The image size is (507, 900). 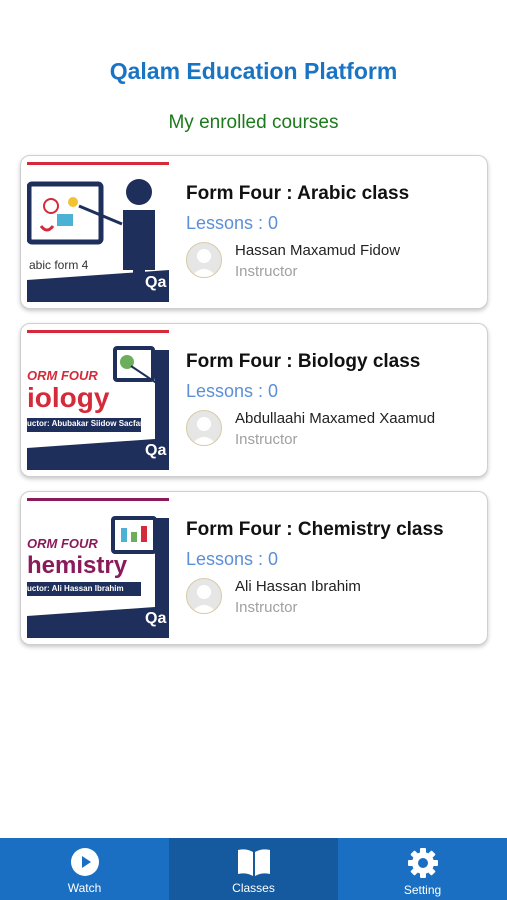 What do you see at coordinates (77, 565) in the screenshot?
I see `thumbnail-subject: hemistry` at bounding box center [77, 565].